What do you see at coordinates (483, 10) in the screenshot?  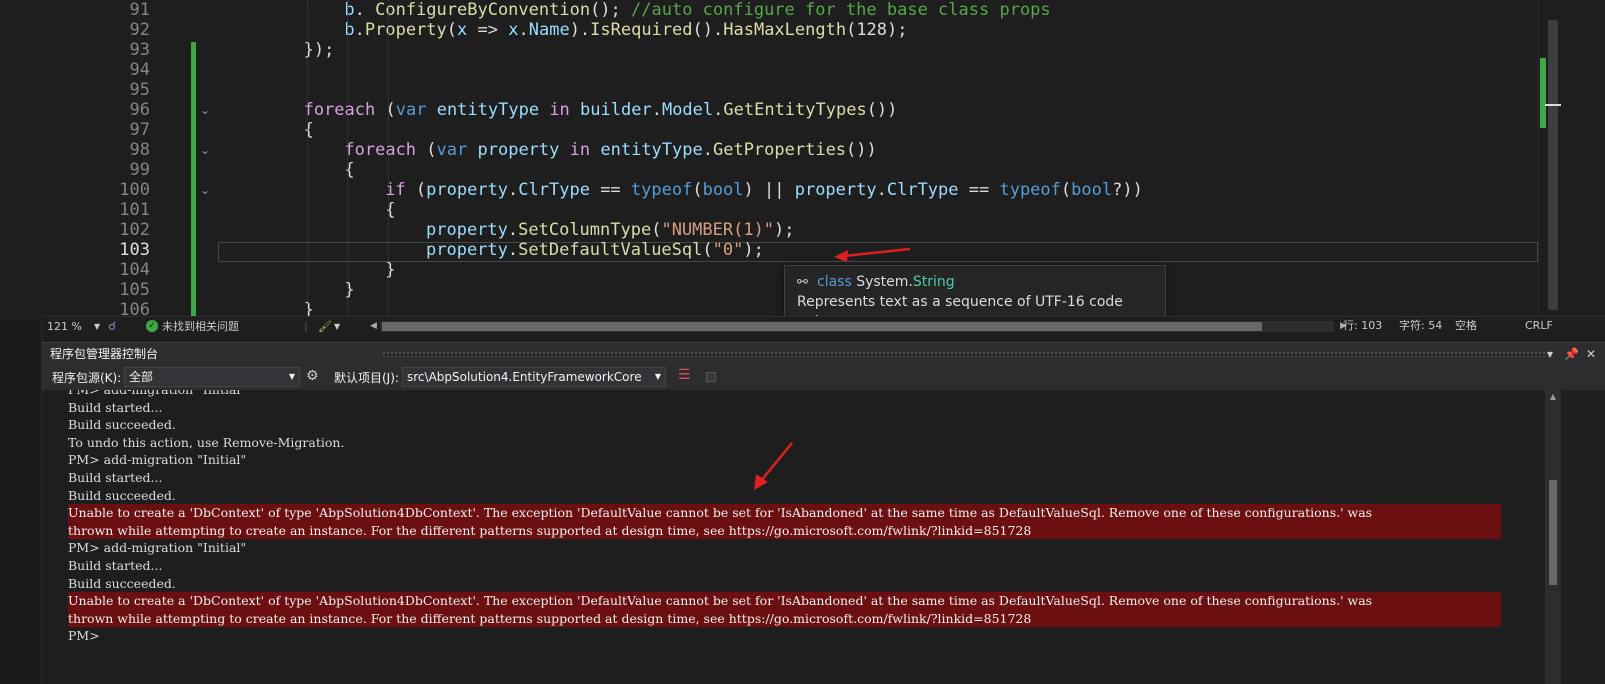 I see `code-token: ConfigureByConvention` at bounding box center [483, 10].